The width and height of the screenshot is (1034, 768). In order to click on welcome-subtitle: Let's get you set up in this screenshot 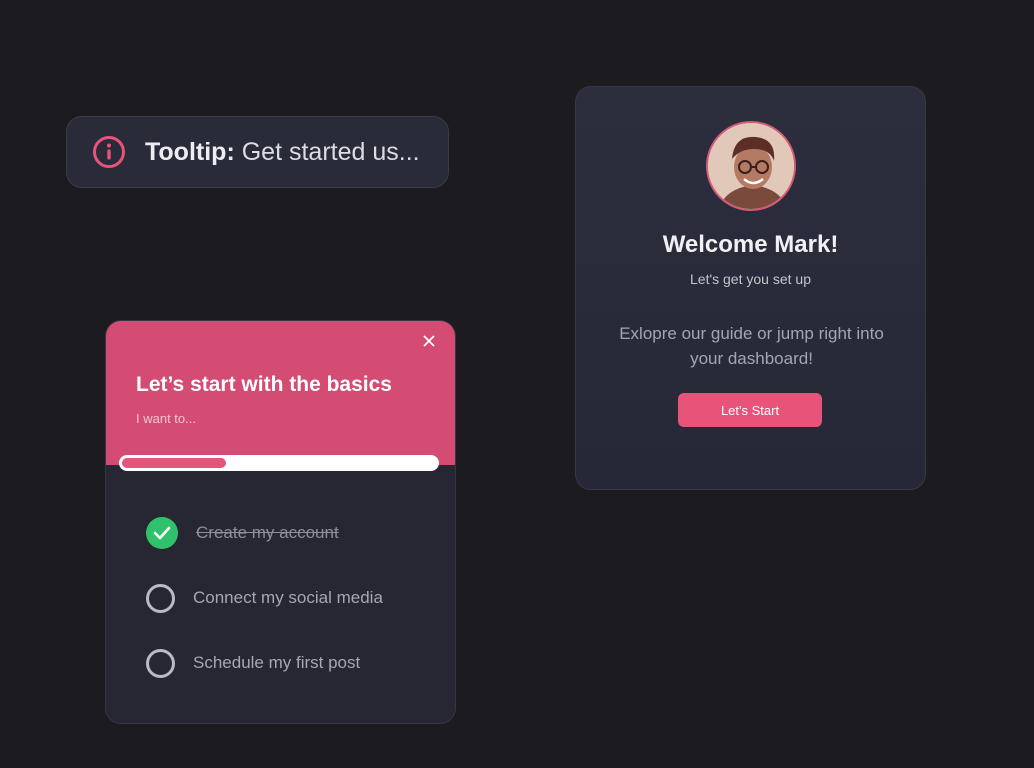, I will do `click(750, 279)`.